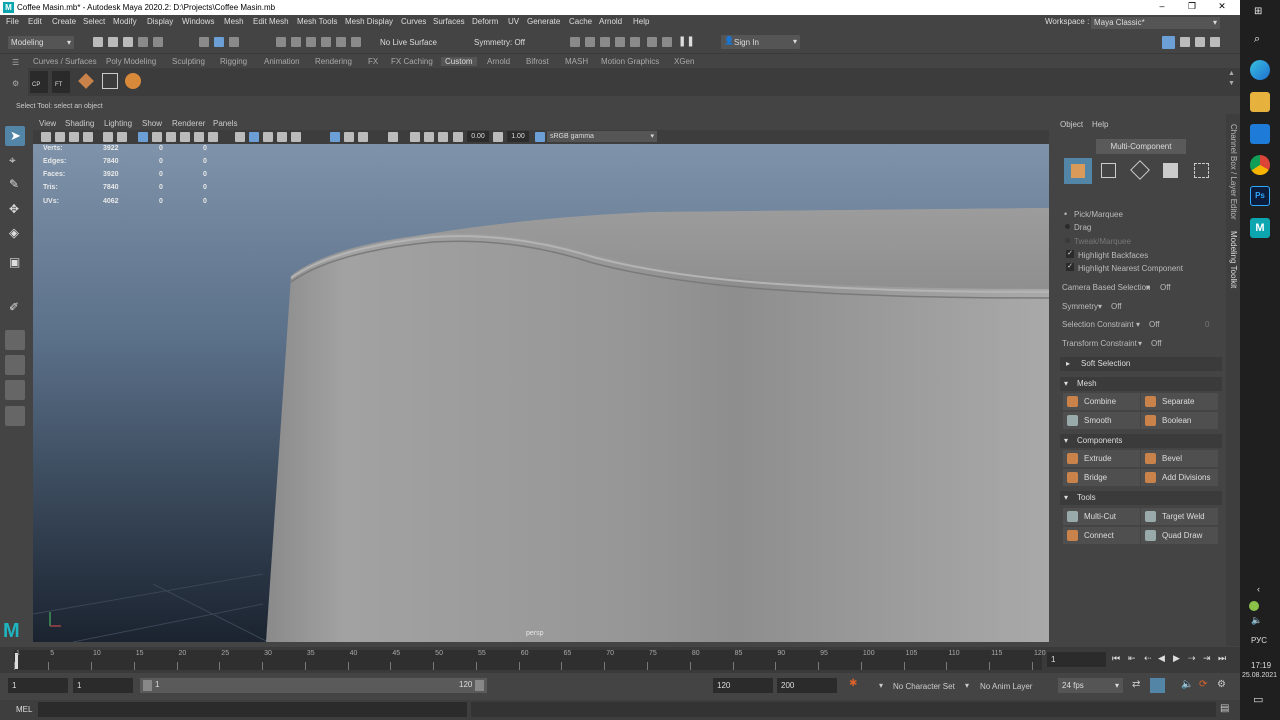 Image resolution: width=1280 pixels, height=720 pixels. Describe the element at coordinates (1078, 171) in the screenshot. I see `object-mode-button` at that location.